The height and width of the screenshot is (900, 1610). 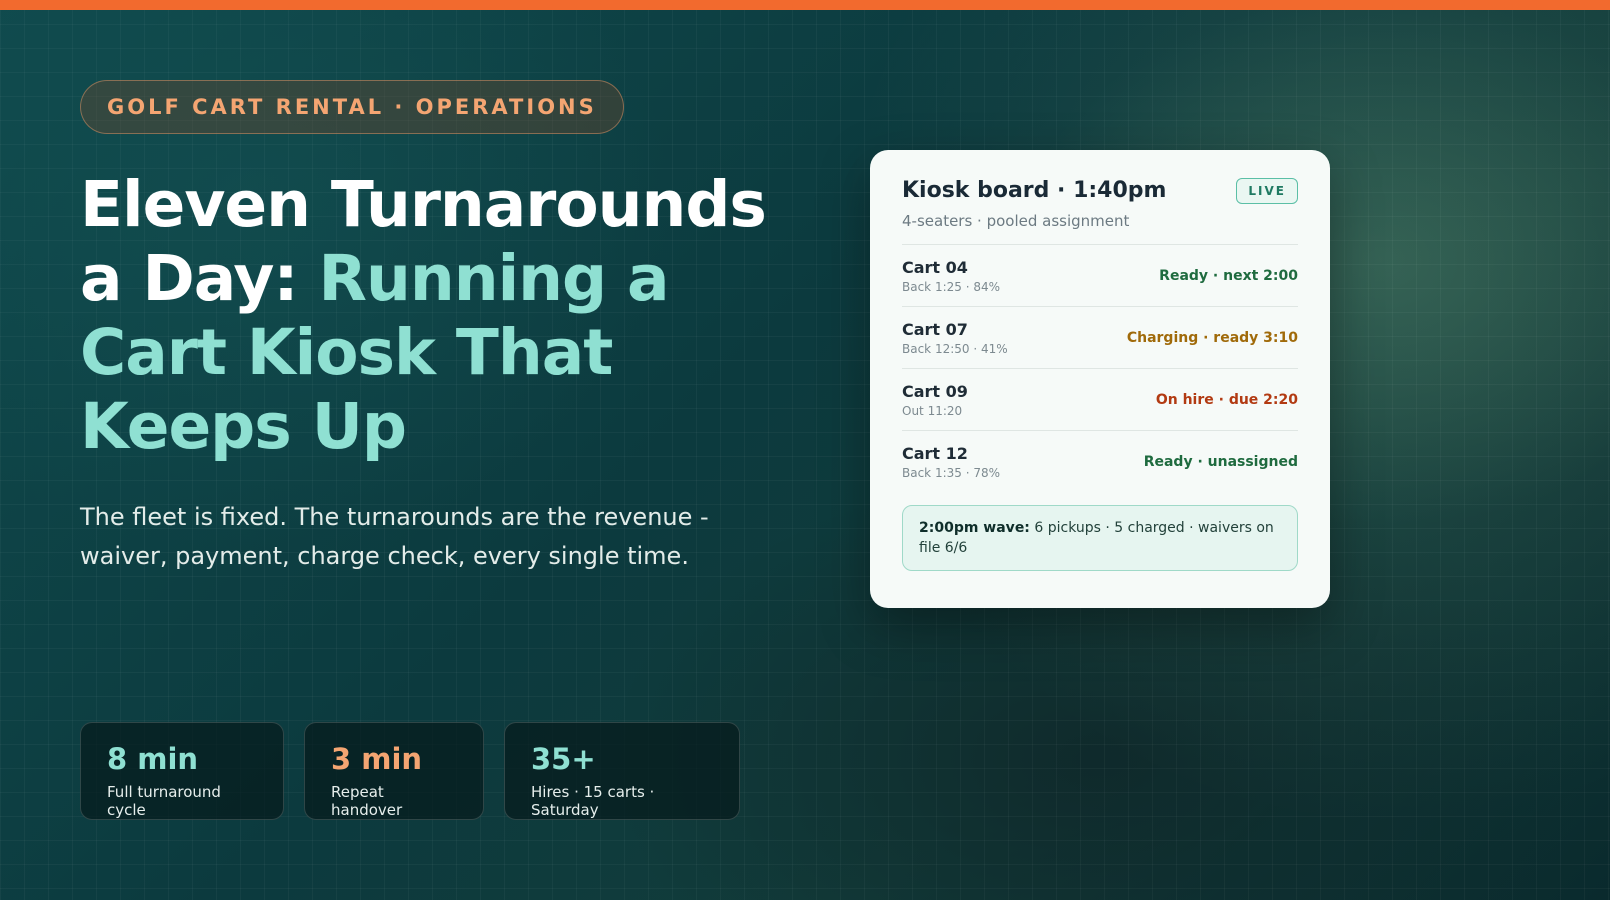 I want to click on cart-meta: Out 11:20, so click(x=932, y=410).